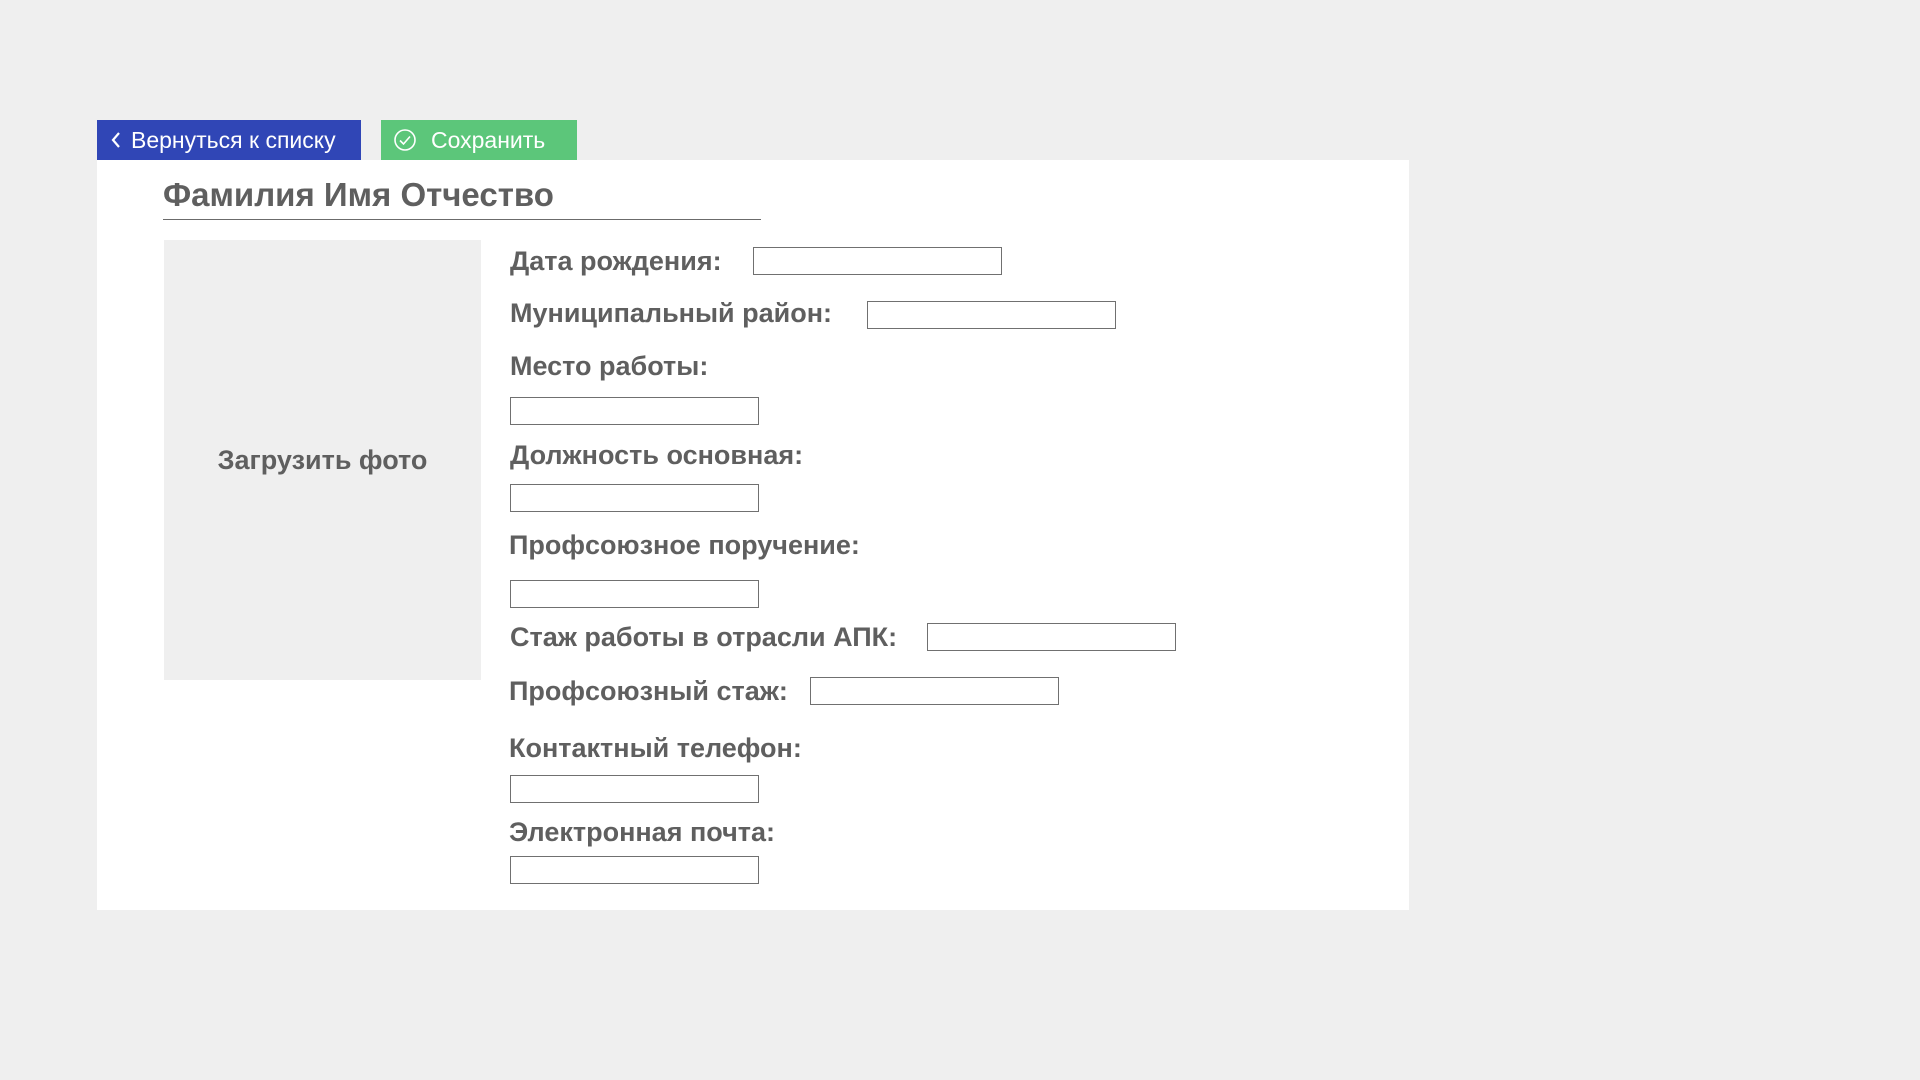 The width and height of the screenshot is (1920, 1080). I want to click on apk-experience-field, so click(1051, 637).